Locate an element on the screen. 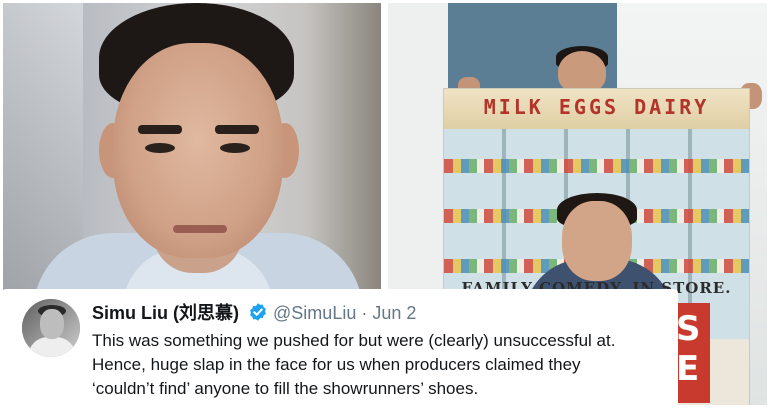  handle: @SimuLiu is located at coordinates (314, 313).